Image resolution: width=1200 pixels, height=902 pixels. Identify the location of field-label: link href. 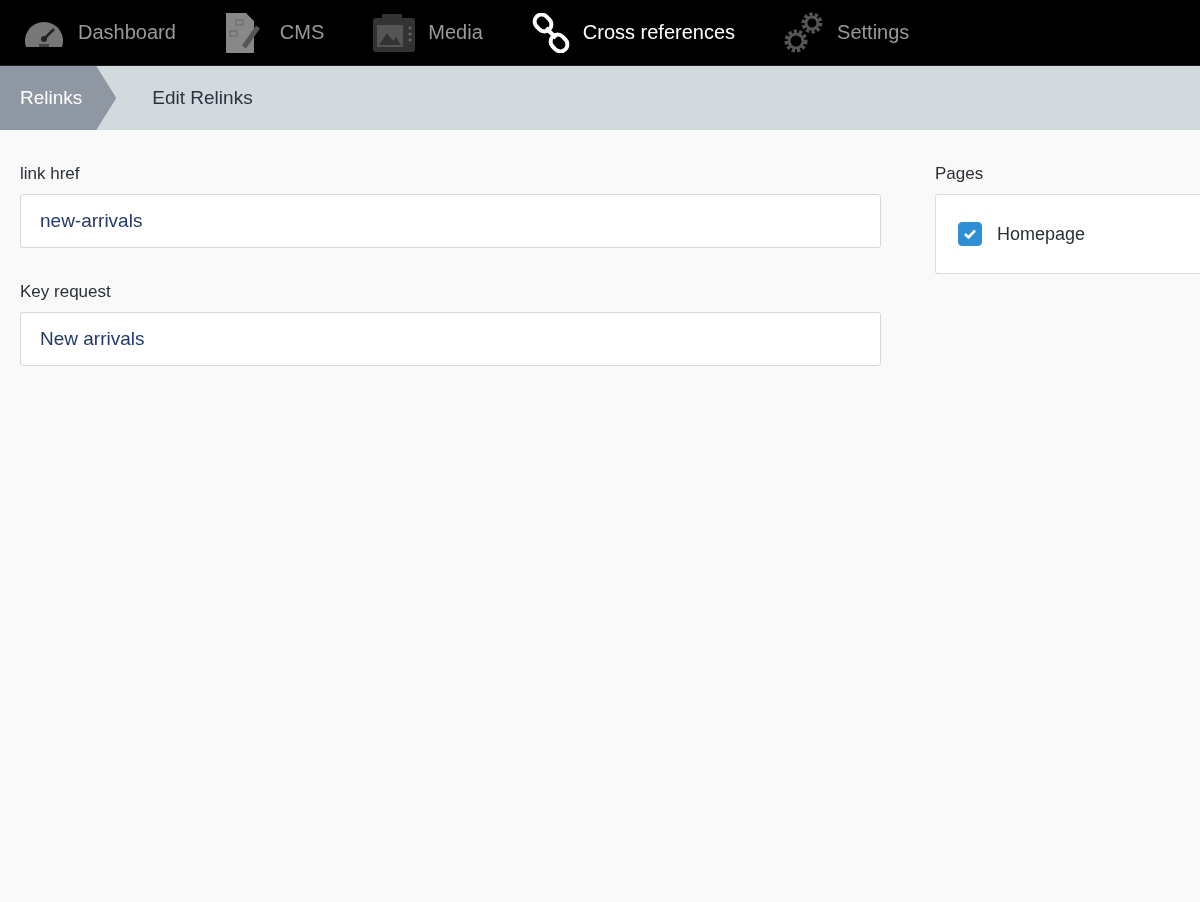
(50, 174).